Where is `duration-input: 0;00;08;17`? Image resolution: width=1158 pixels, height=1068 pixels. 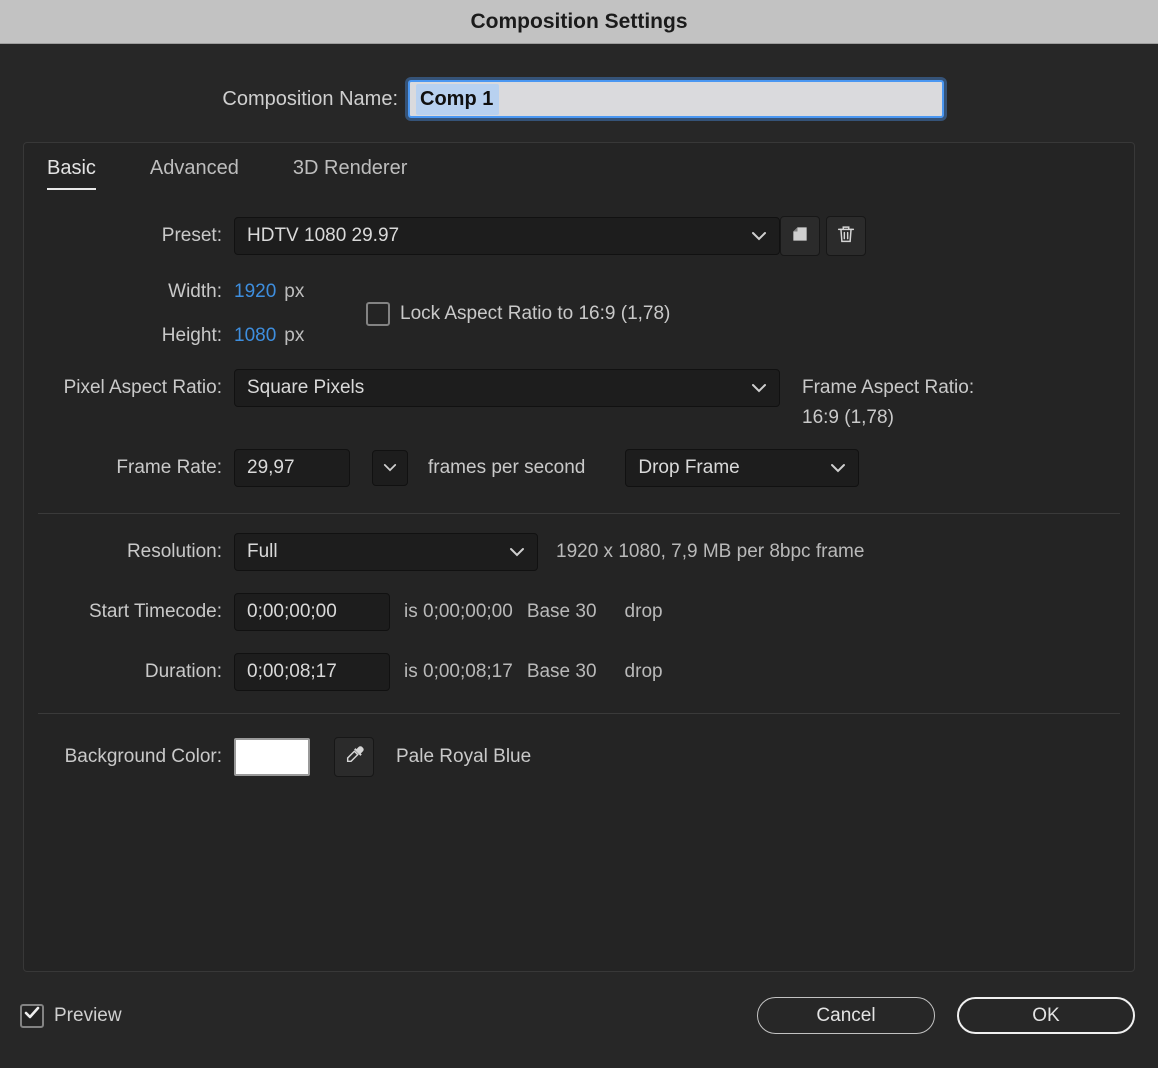
duration-input: 0;00;08;17 is located at coordinates (312, 672).